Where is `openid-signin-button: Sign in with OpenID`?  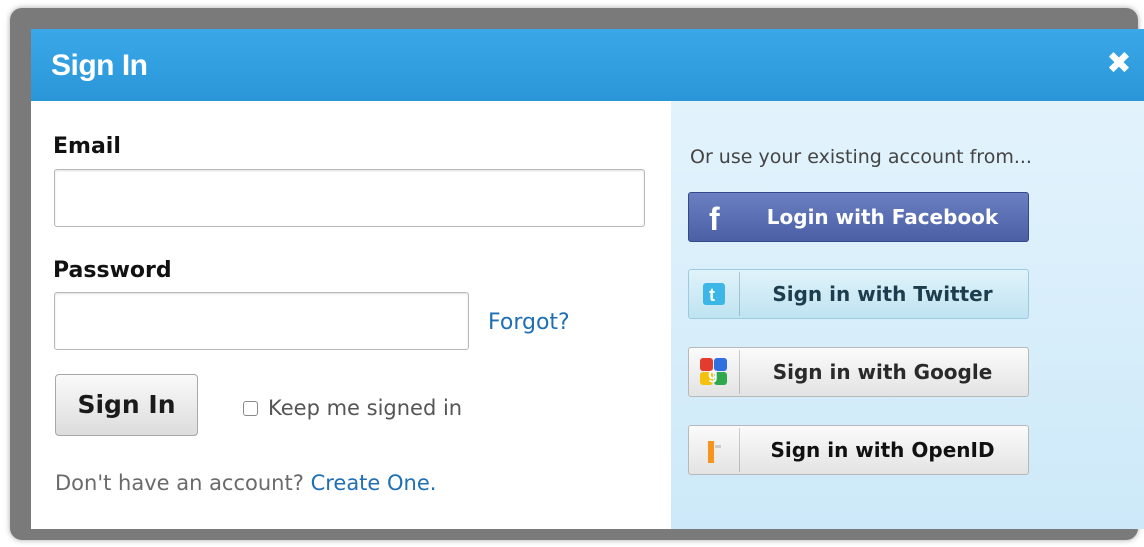
openid-signin-button: Sign in with OpenID is located at coordinates (858, 450).